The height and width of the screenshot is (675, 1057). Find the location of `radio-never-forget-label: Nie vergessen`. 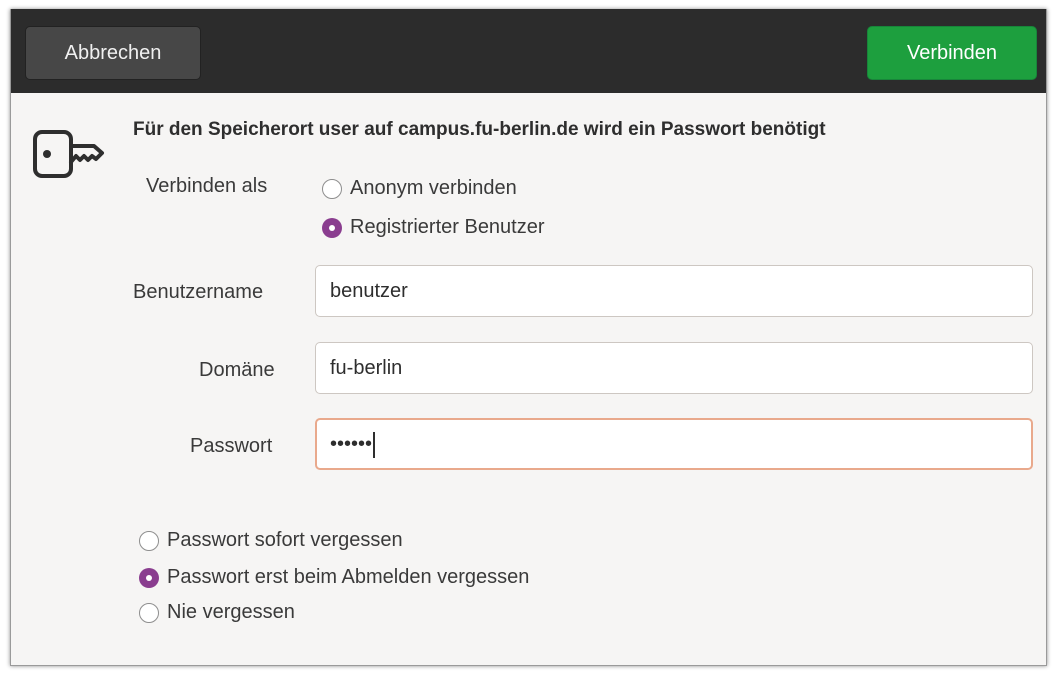

radio-never-forget-label: Nie vergessen is located at coordinates (231, 612).